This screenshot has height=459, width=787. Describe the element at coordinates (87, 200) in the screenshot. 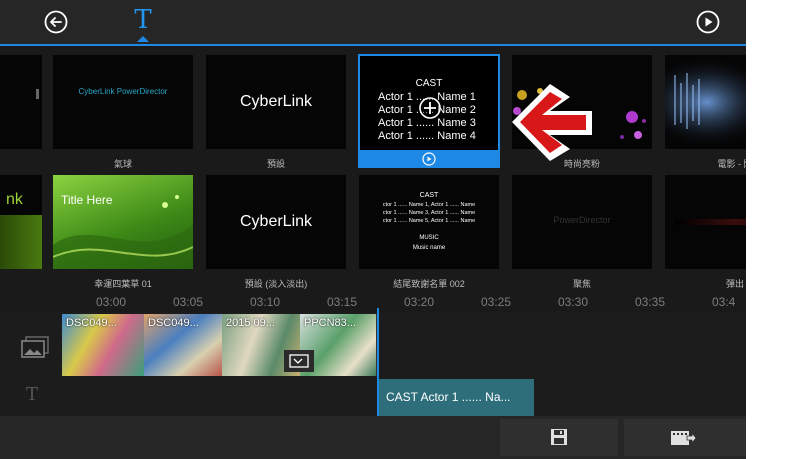

I see `template-preview-text: Title Here` at that location.